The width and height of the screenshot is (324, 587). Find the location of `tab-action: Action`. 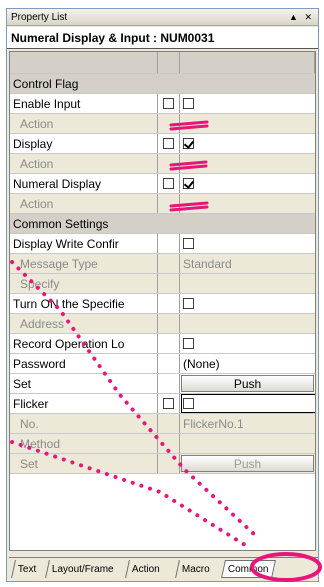

tab-action: Action is located at coordinates (145, 569).